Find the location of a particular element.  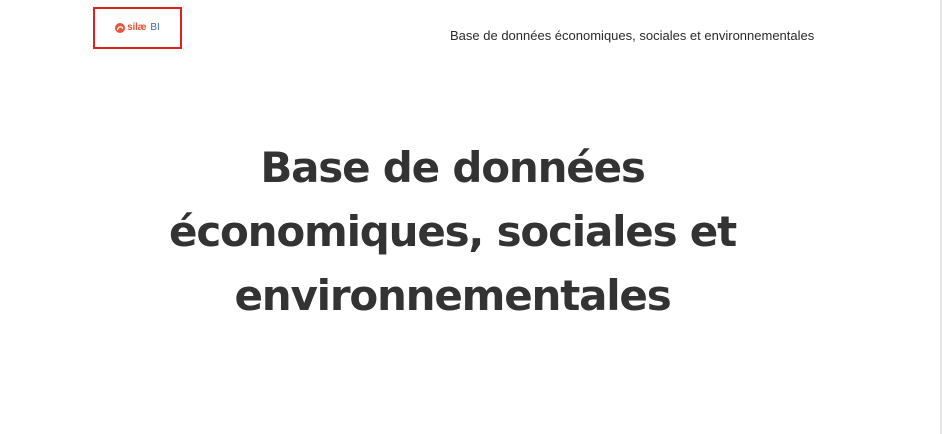

logo-link: silæ BI is located at coordinates (137, 28).